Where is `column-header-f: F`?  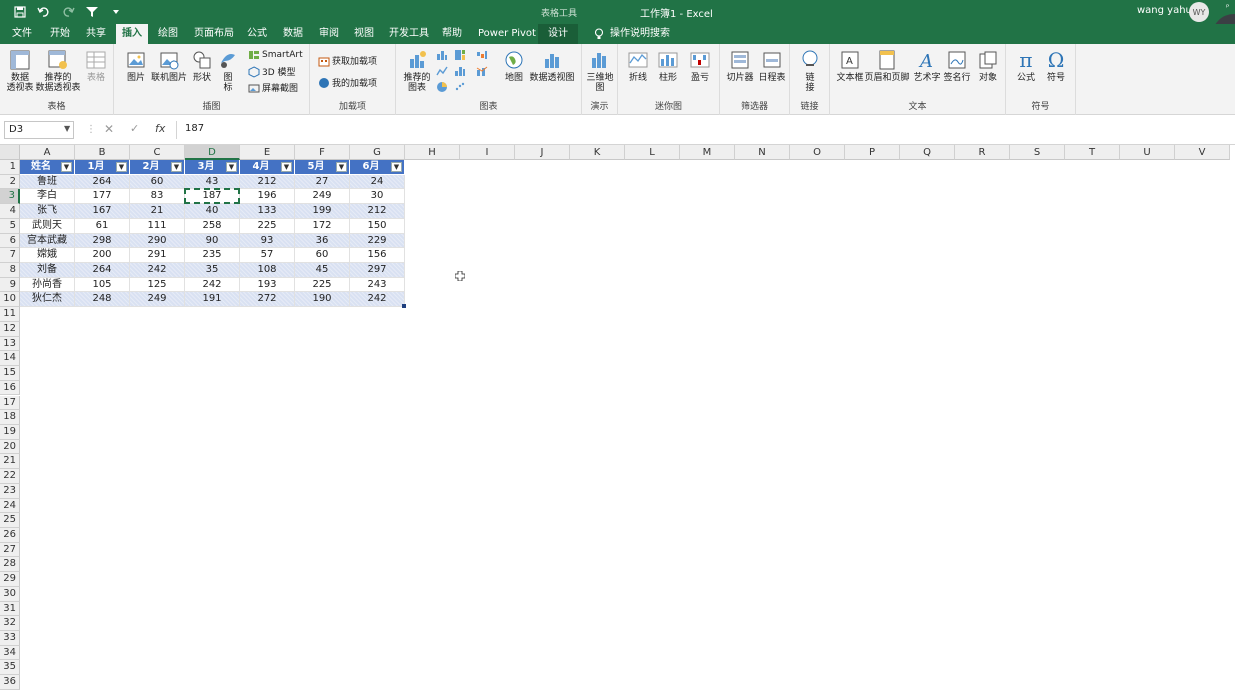
column-header-f: F is located at coordinates (322, 152).